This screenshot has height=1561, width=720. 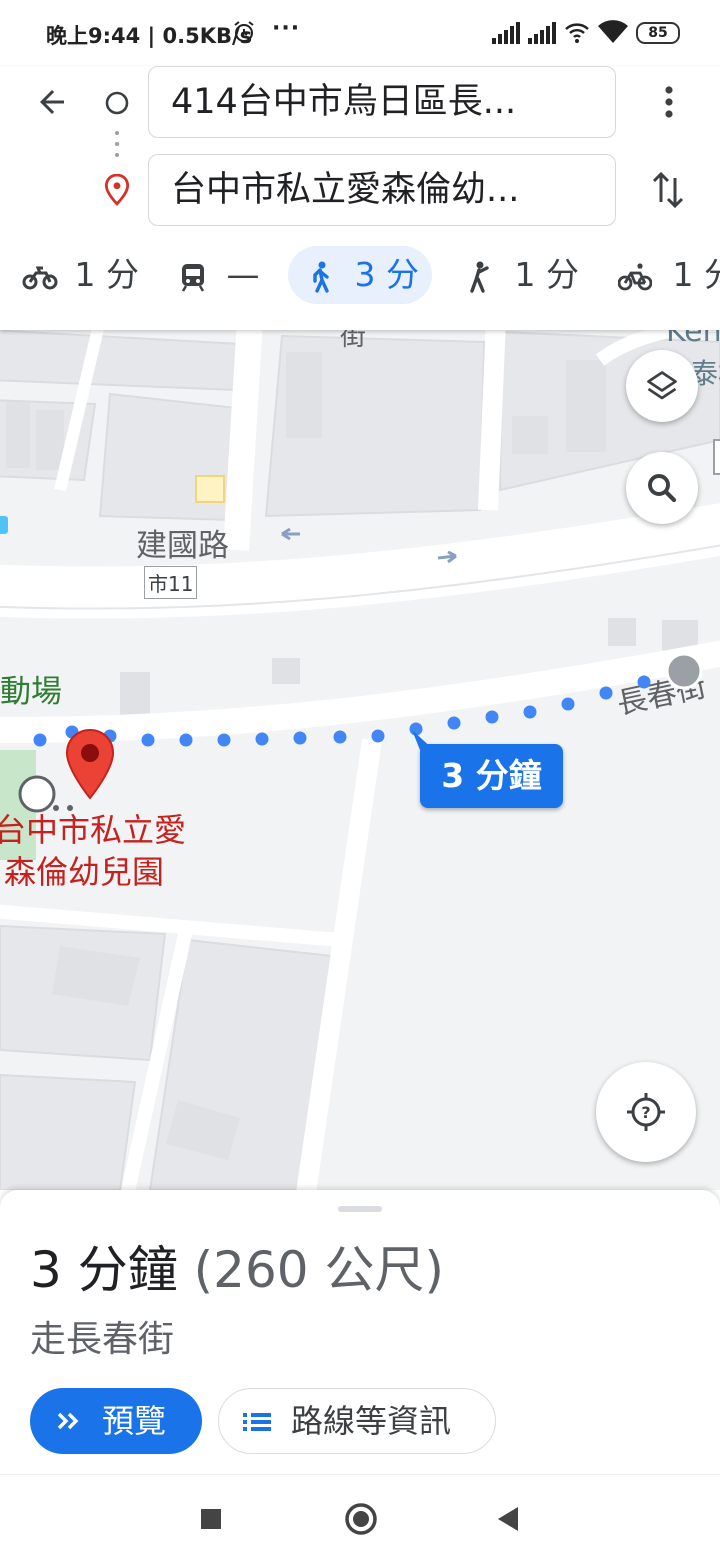 I want to click on search-icon, so click(x=662, y=490).